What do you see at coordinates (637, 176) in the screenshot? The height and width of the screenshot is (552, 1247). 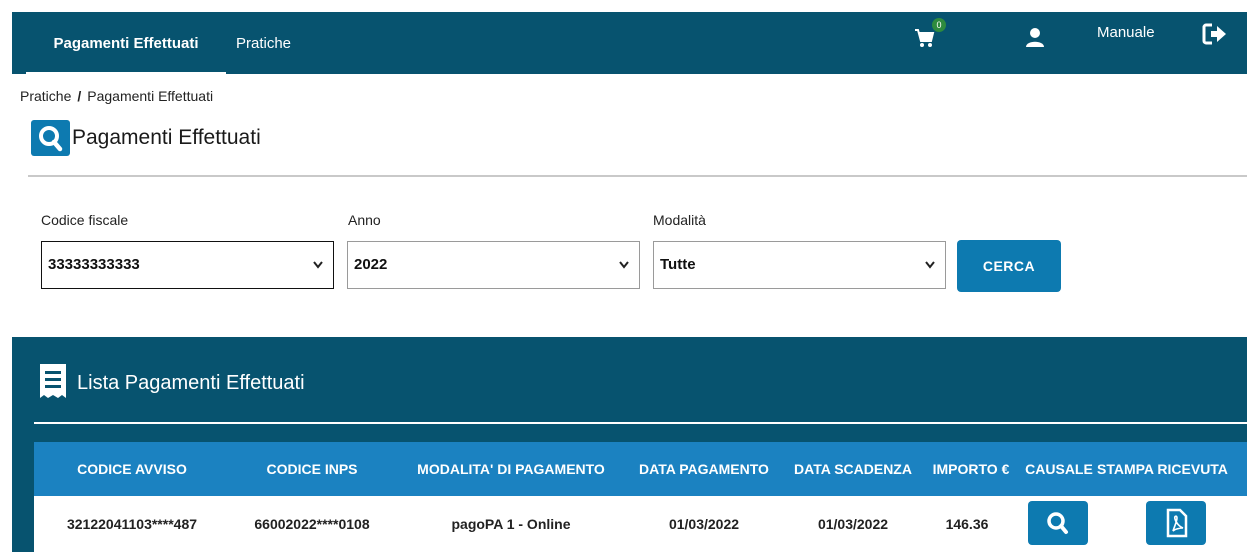 I see `title-divider` at bounding box center [637, 176].